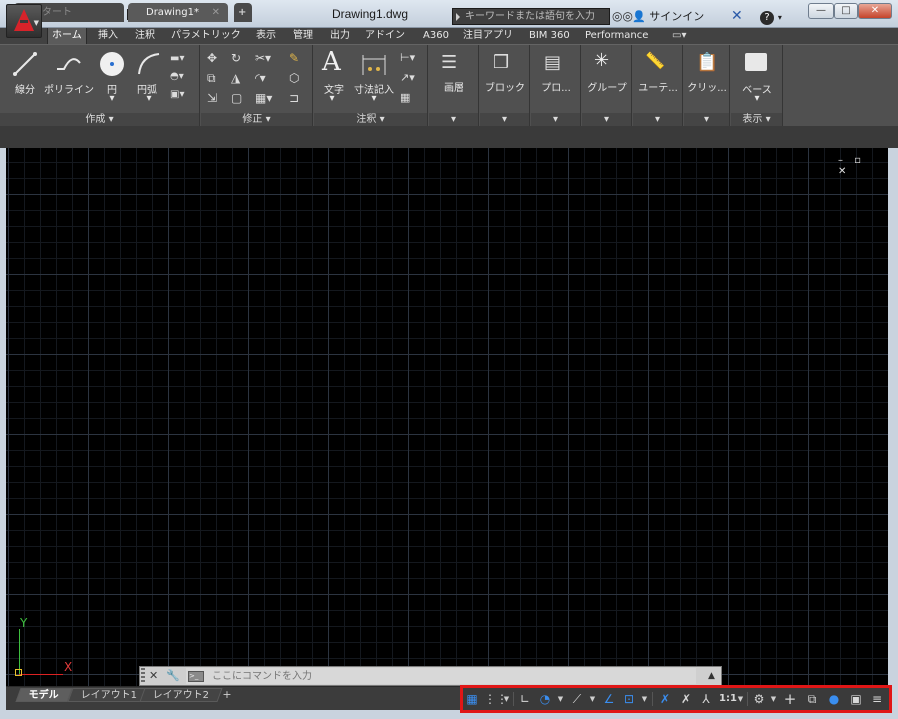 This screenshot has height=719, width=898. Describe the element at coordinates (616, 36) in the screenshot. I see `tab-performance: Performance` at that location.